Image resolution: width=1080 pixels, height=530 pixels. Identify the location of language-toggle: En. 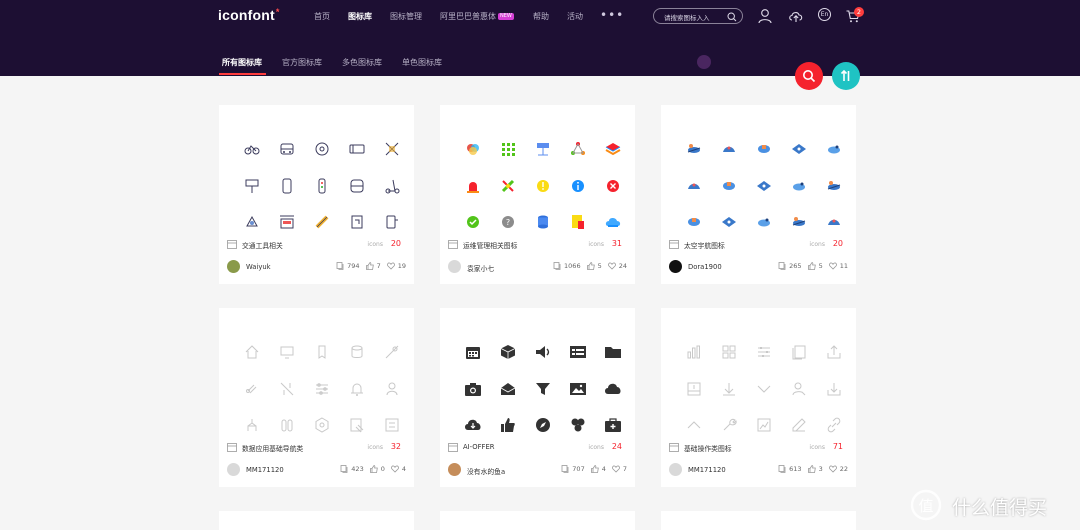
(824, 14).